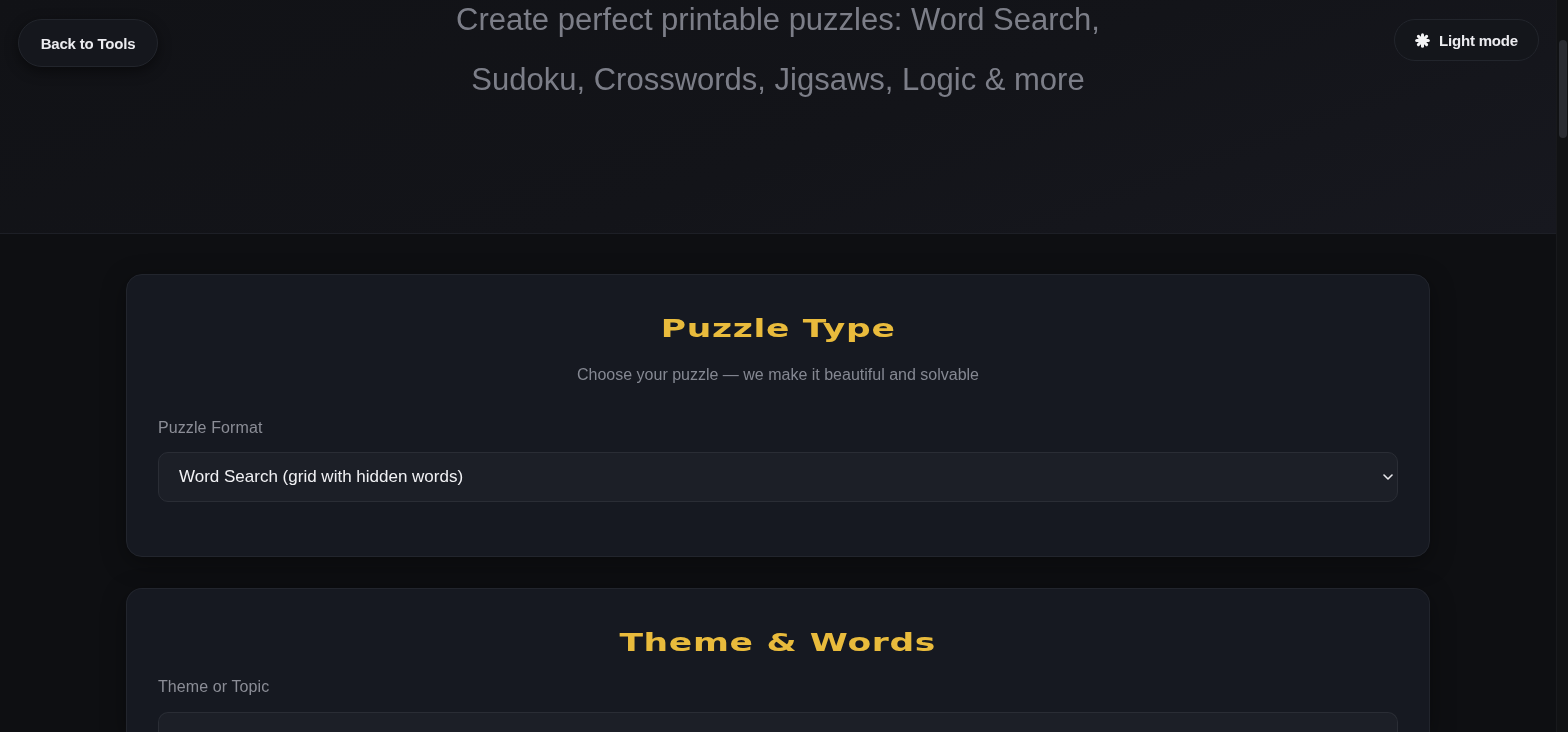 This screenshot has height=732, width=1568. What do you see at coordinates (778, 643) in the screenshot?
I see `section-title: Theme & Words` at bounding box center [778, 643].